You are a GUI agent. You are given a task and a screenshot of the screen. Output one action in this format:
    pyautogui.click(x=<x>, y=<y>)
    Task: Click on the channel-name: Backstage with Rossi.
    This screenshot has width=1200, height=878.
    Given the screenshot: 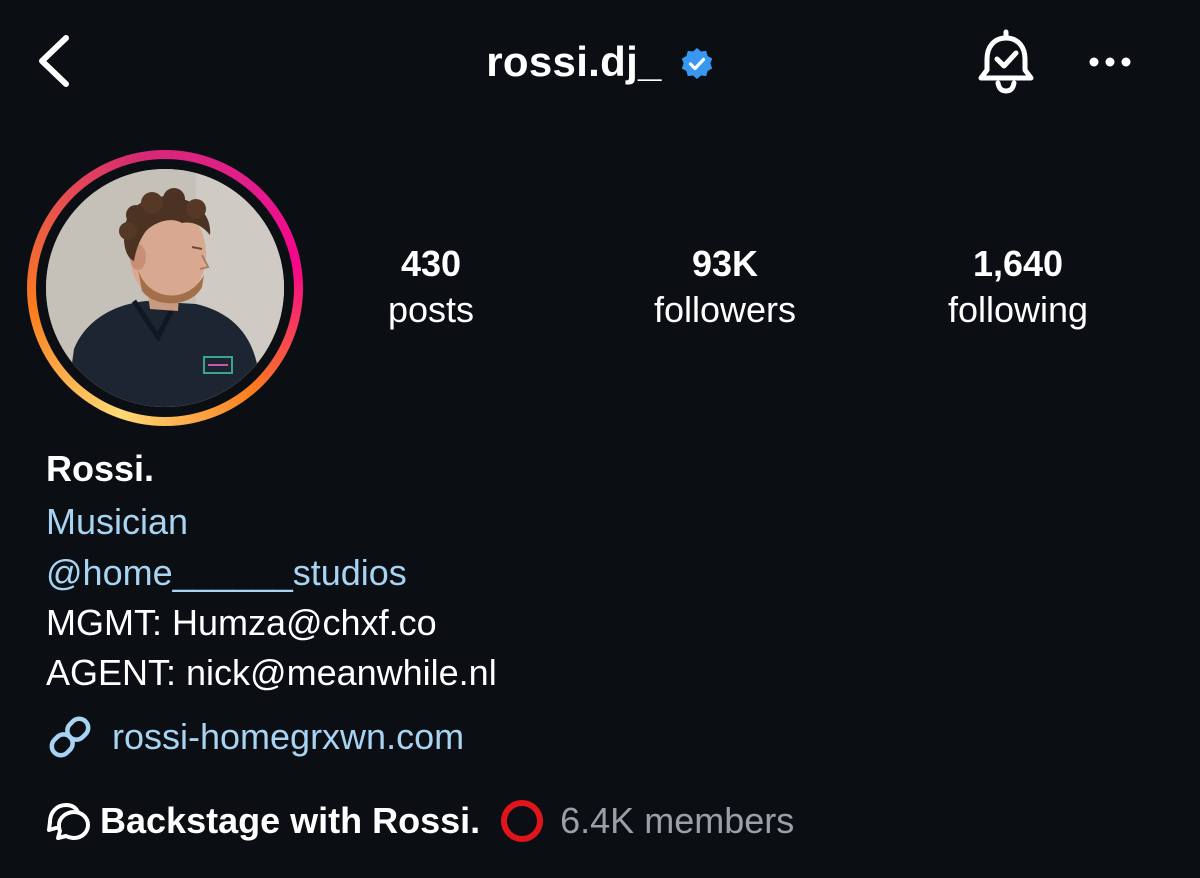 What is the action you would take?
    pyautogui.click(x=290, y=821)
    